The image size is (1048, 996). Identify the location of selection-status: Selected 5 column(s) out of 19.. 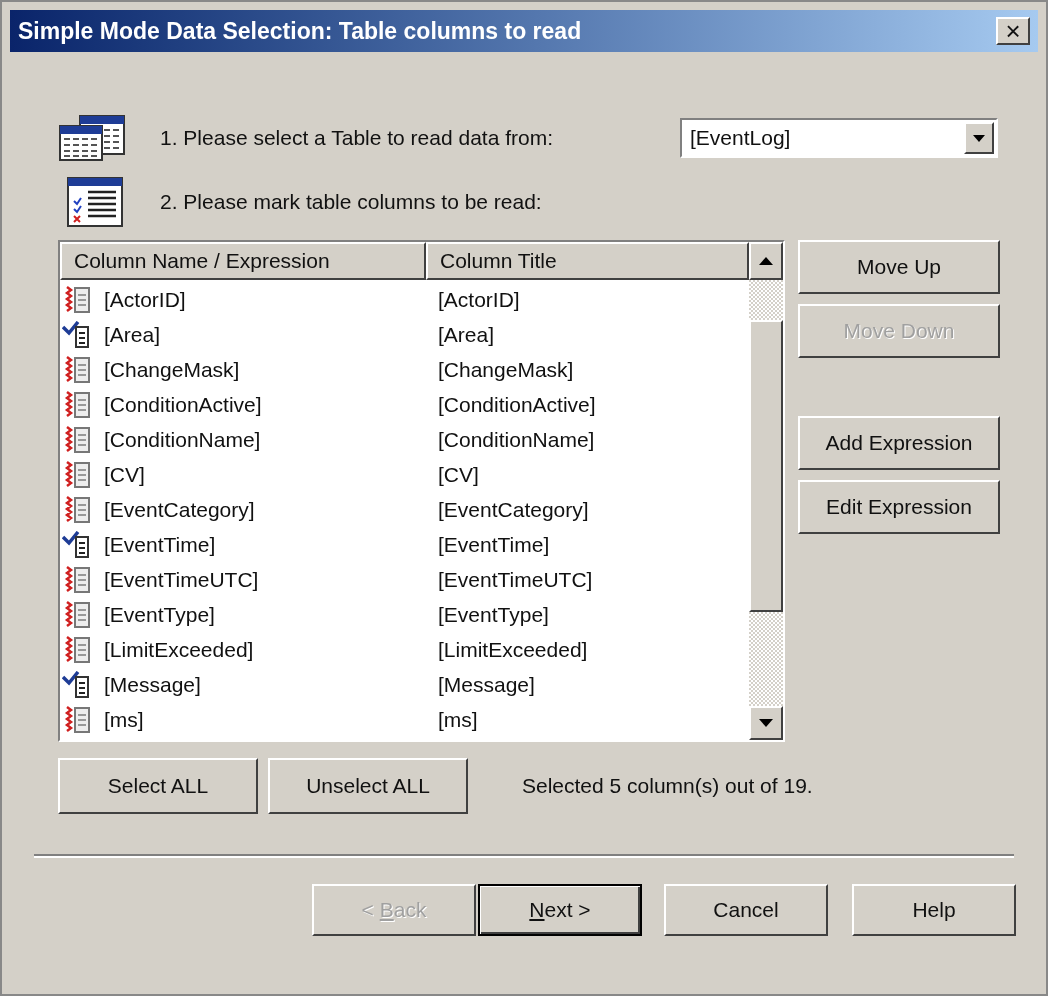
(667, 786).